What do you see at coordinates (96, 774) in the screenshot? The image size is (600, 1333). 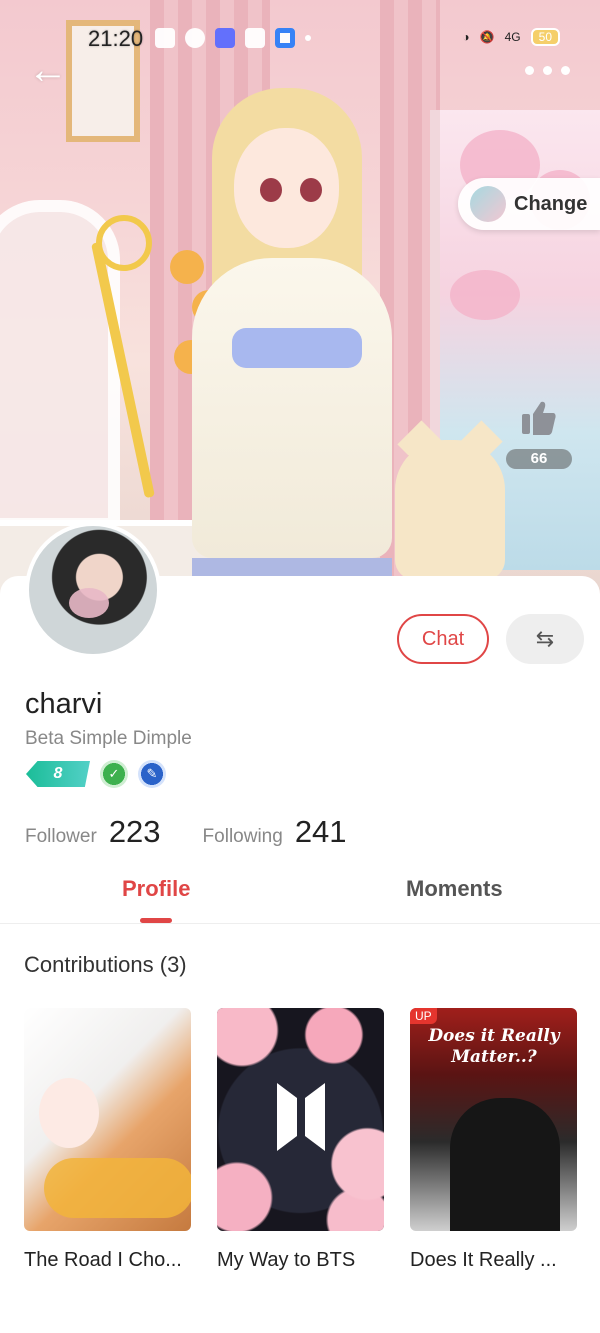 I see `user-badges: 8 ✓ ✎` at bounding box center [96, 774].